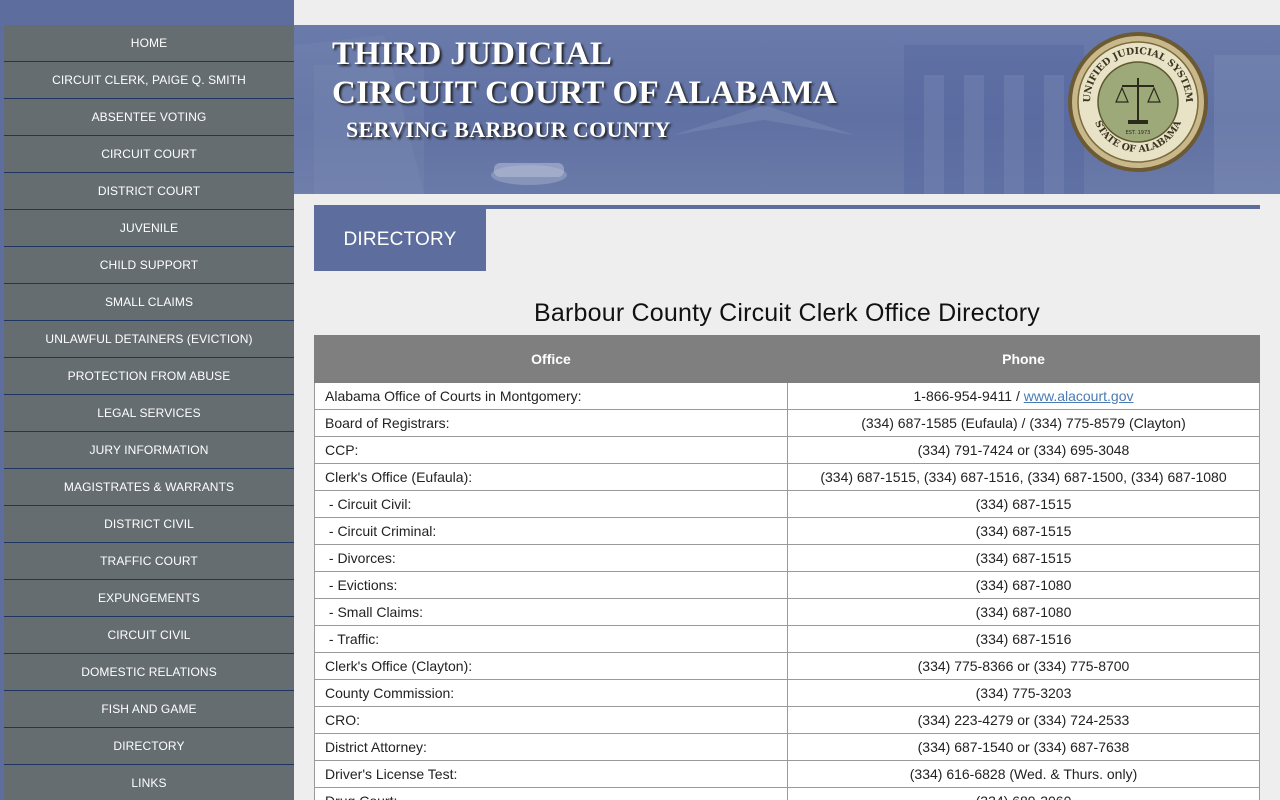 The height and width of the screenshot is (800, 1280). I want to click on table-row: CRO: (334) 223-4279 or (334) 724-2533, so click(787, 720).